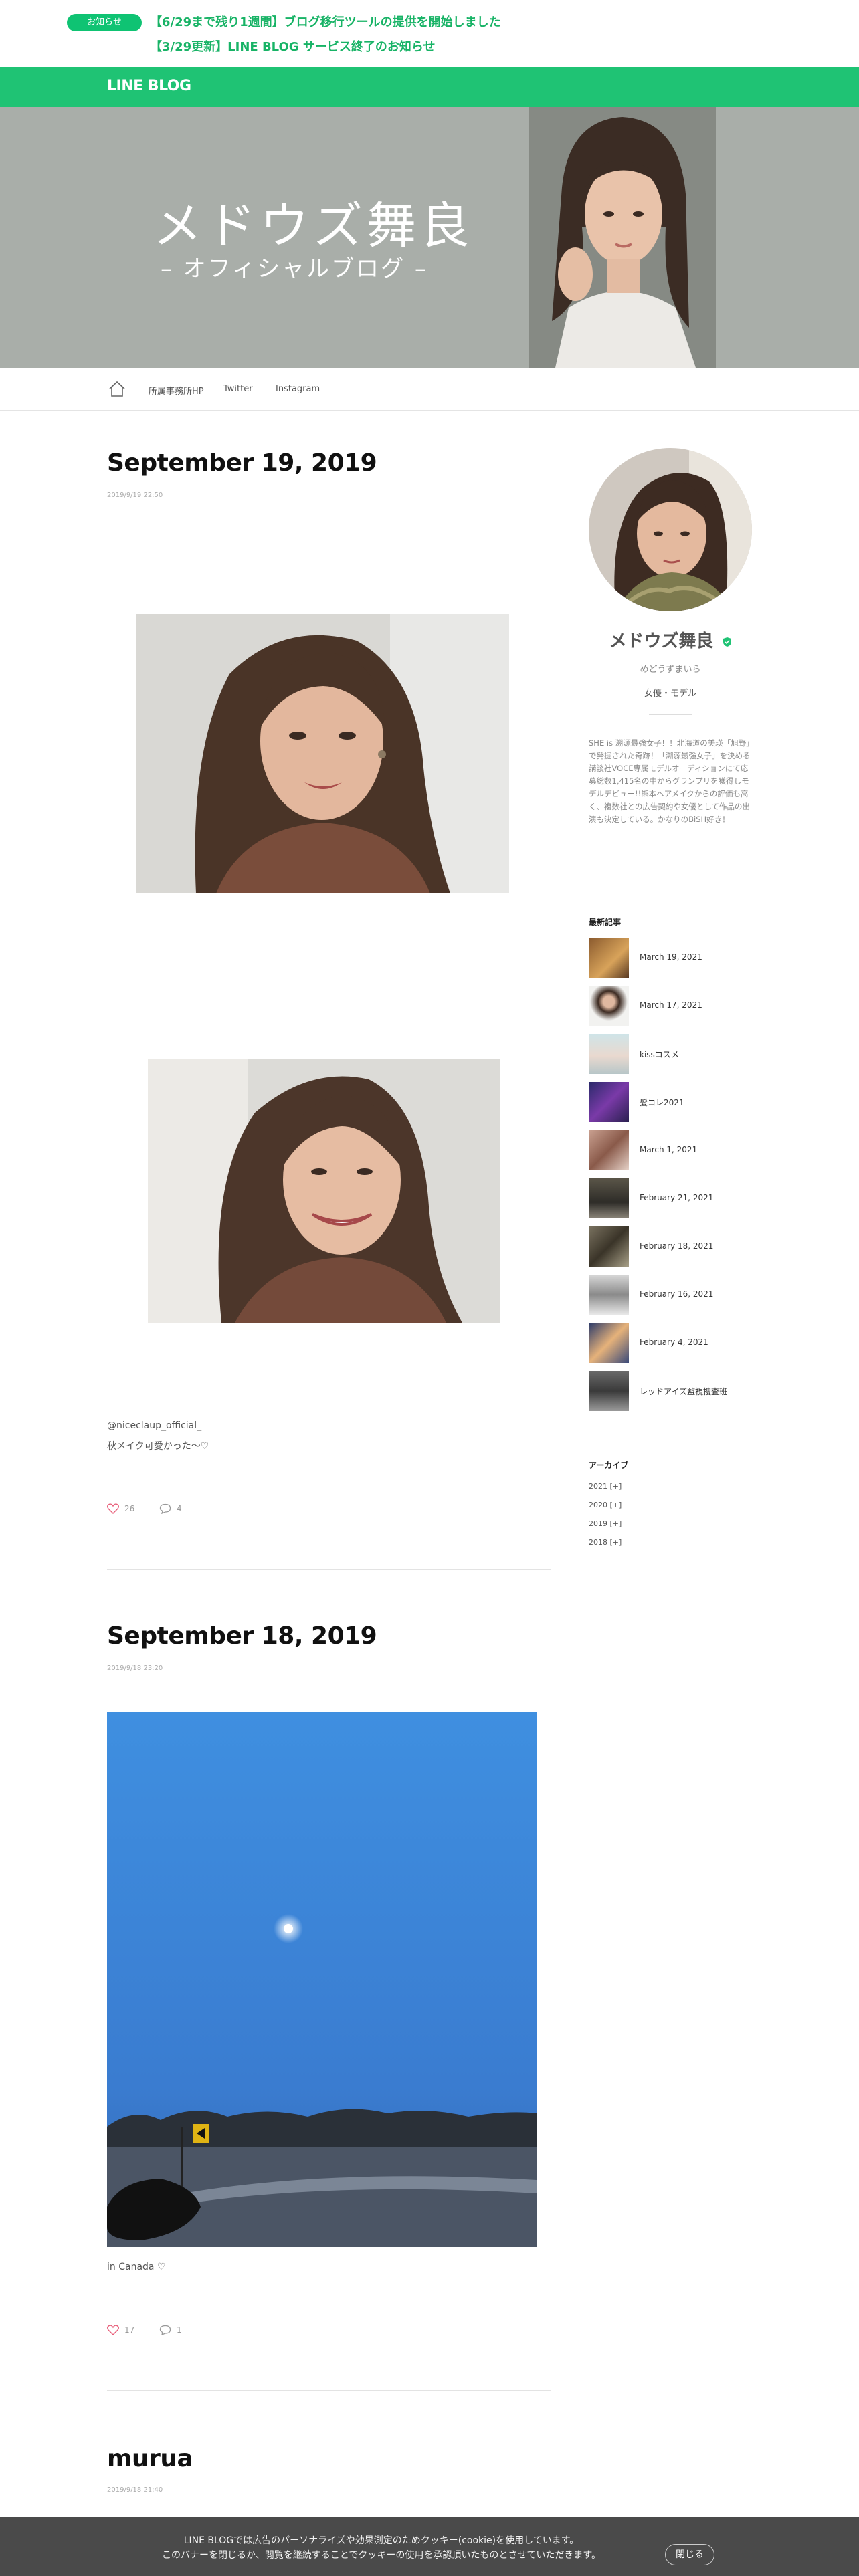 The width and height of the screenshot is (859, 2576). Describe the element at coordinates (677, 1197) in the screenshot. I see `recent-post-title: February 21, 2021` at that location.